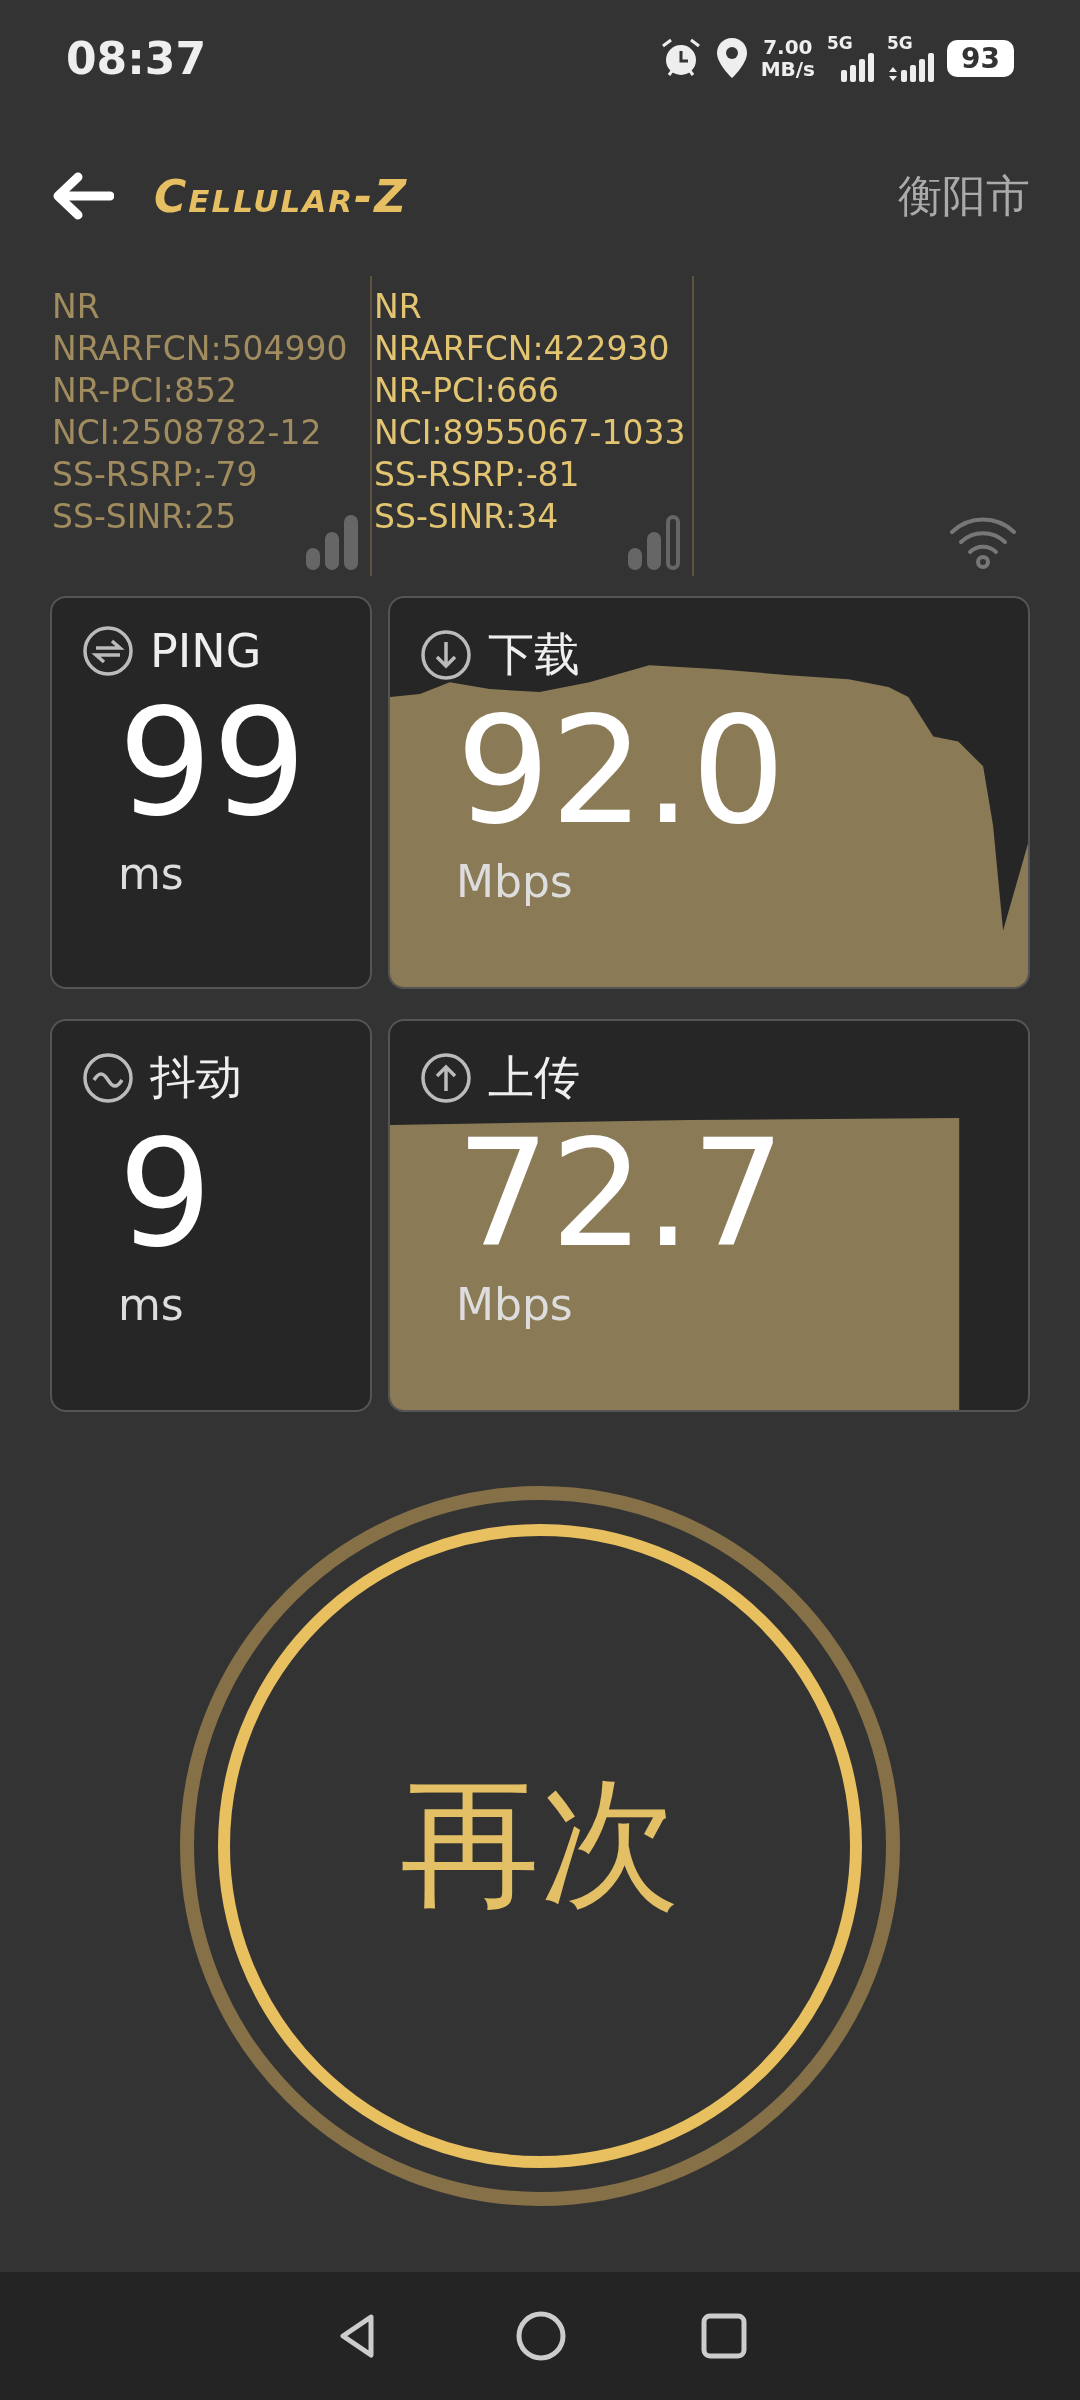 The width and height of the screenshot is (1080, 2400). I want to click on ping-icon, so click(108, 651).